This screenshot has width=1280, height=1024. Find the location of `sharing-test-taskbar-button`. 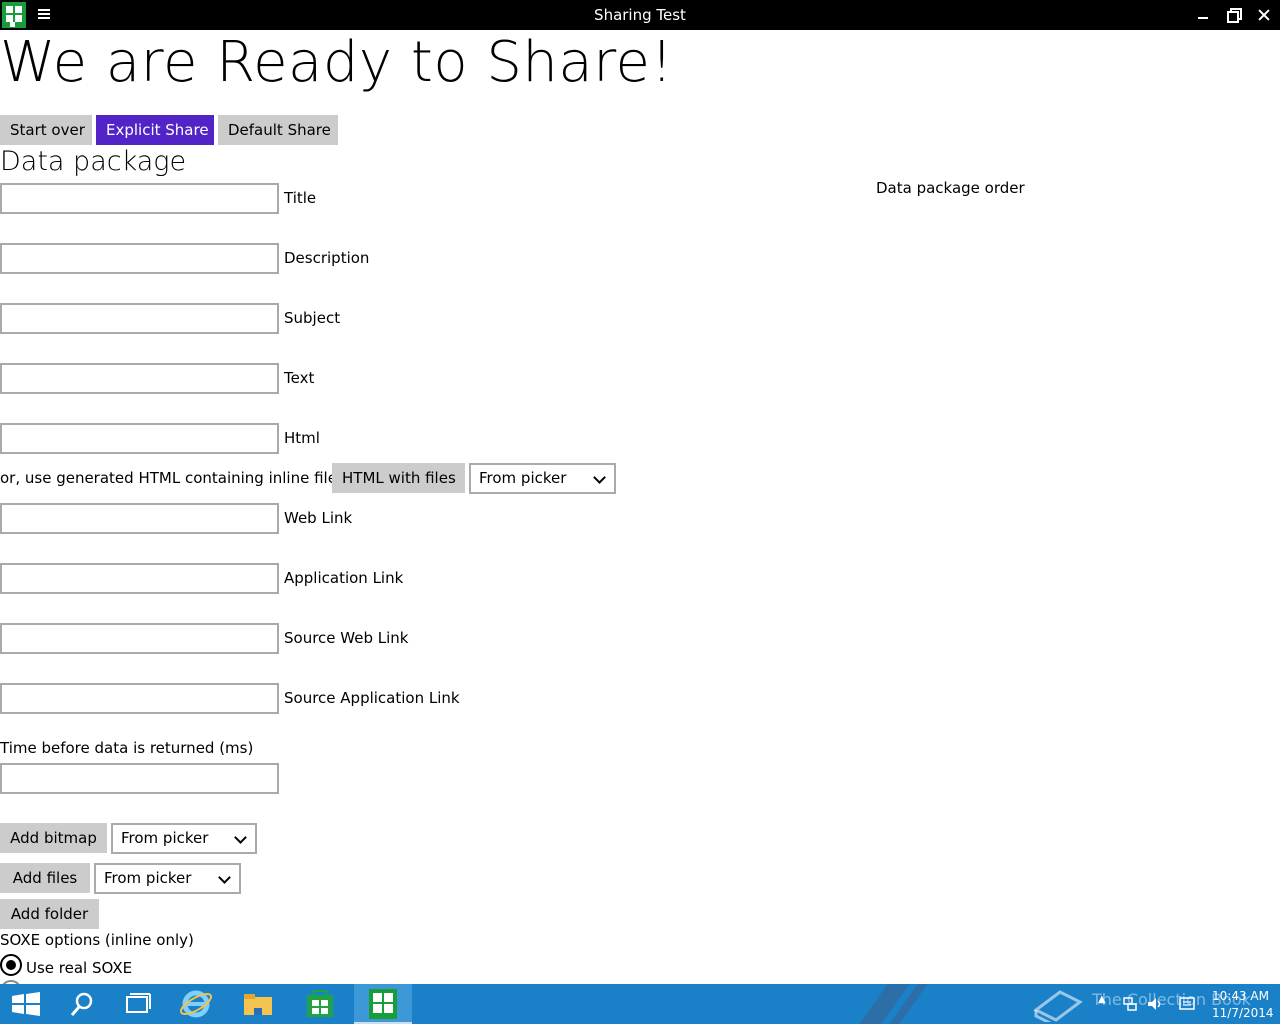

sharing-test-taskbar-button is located at coordinates (383, 1004).